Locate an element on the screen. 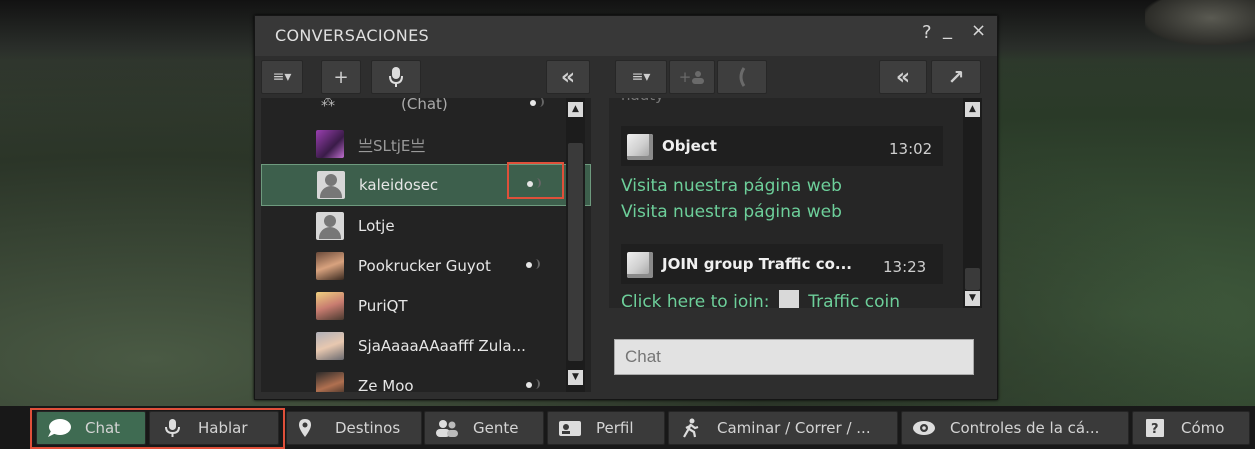 The width and height of the screenshot is (1255, 449). how-to-button: ? Cómo is located at coordinates (1191, 428).